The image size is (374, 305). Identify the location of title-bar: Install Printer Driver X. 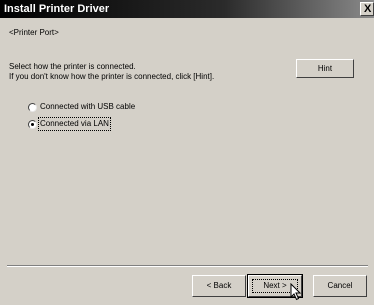
(187, 9).